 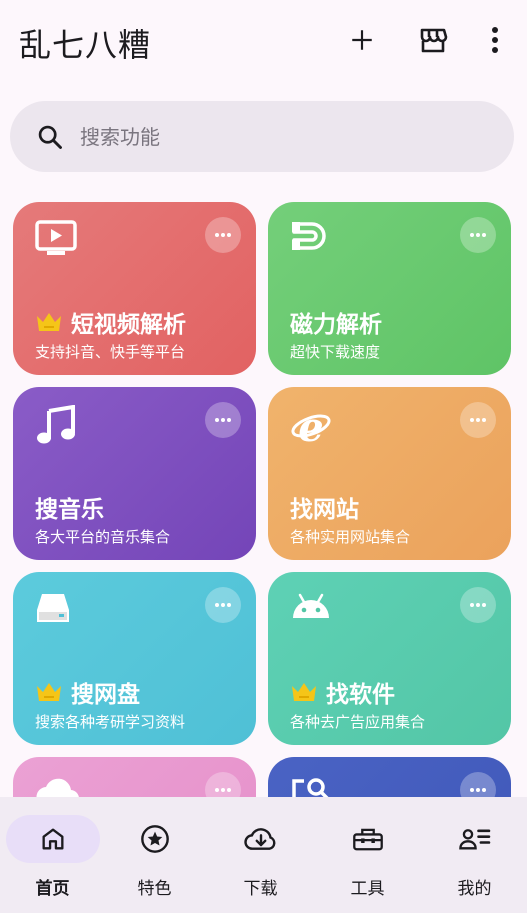 What do you see at coordinates (52, 889) in the screenshot?
I see `nav-label: 首页` at bounding box center [52, 889].